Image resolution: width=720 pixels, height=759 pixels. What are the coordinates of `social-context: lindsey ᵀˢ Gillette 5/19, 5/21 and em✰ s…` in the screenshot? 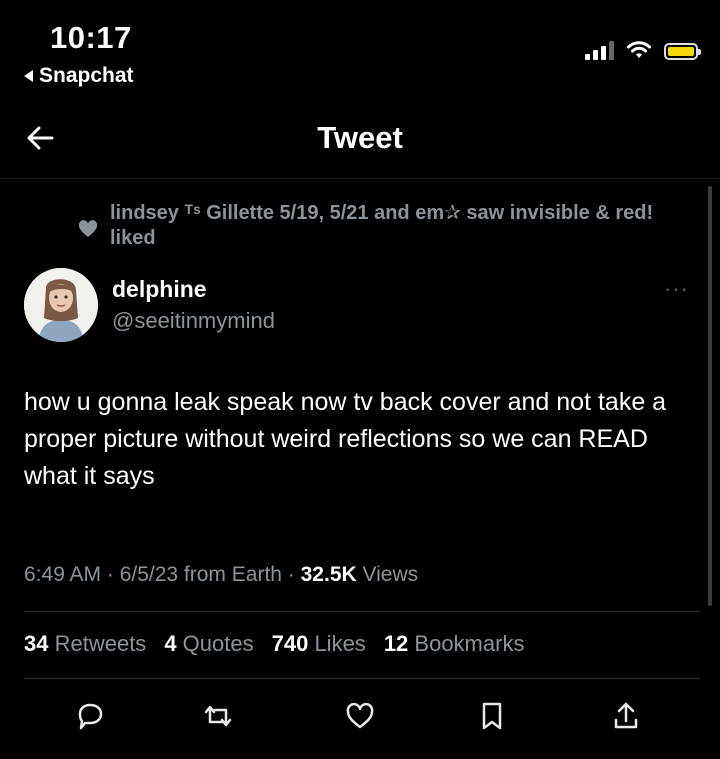 It's located at (395, 226).